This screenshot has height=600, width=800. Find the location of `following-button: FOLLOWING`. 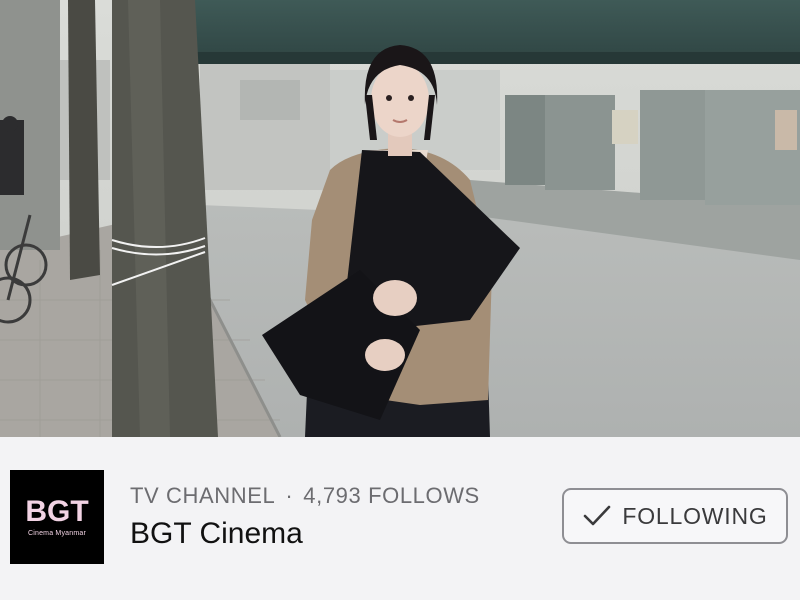

following-button: FOLLOWING is located at coordinates (675, 516).